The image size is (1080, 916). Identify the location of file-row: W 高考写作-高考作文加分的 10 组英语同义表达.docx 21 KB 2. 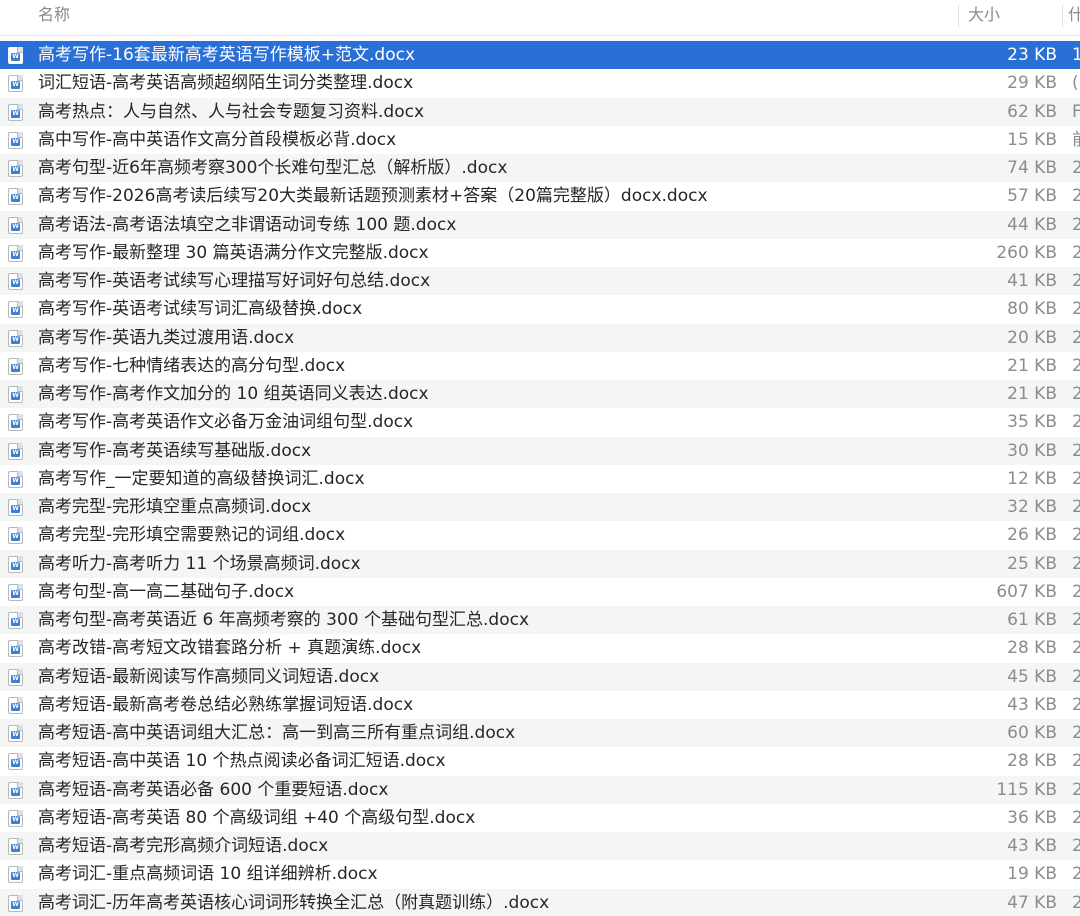
(540, 394).